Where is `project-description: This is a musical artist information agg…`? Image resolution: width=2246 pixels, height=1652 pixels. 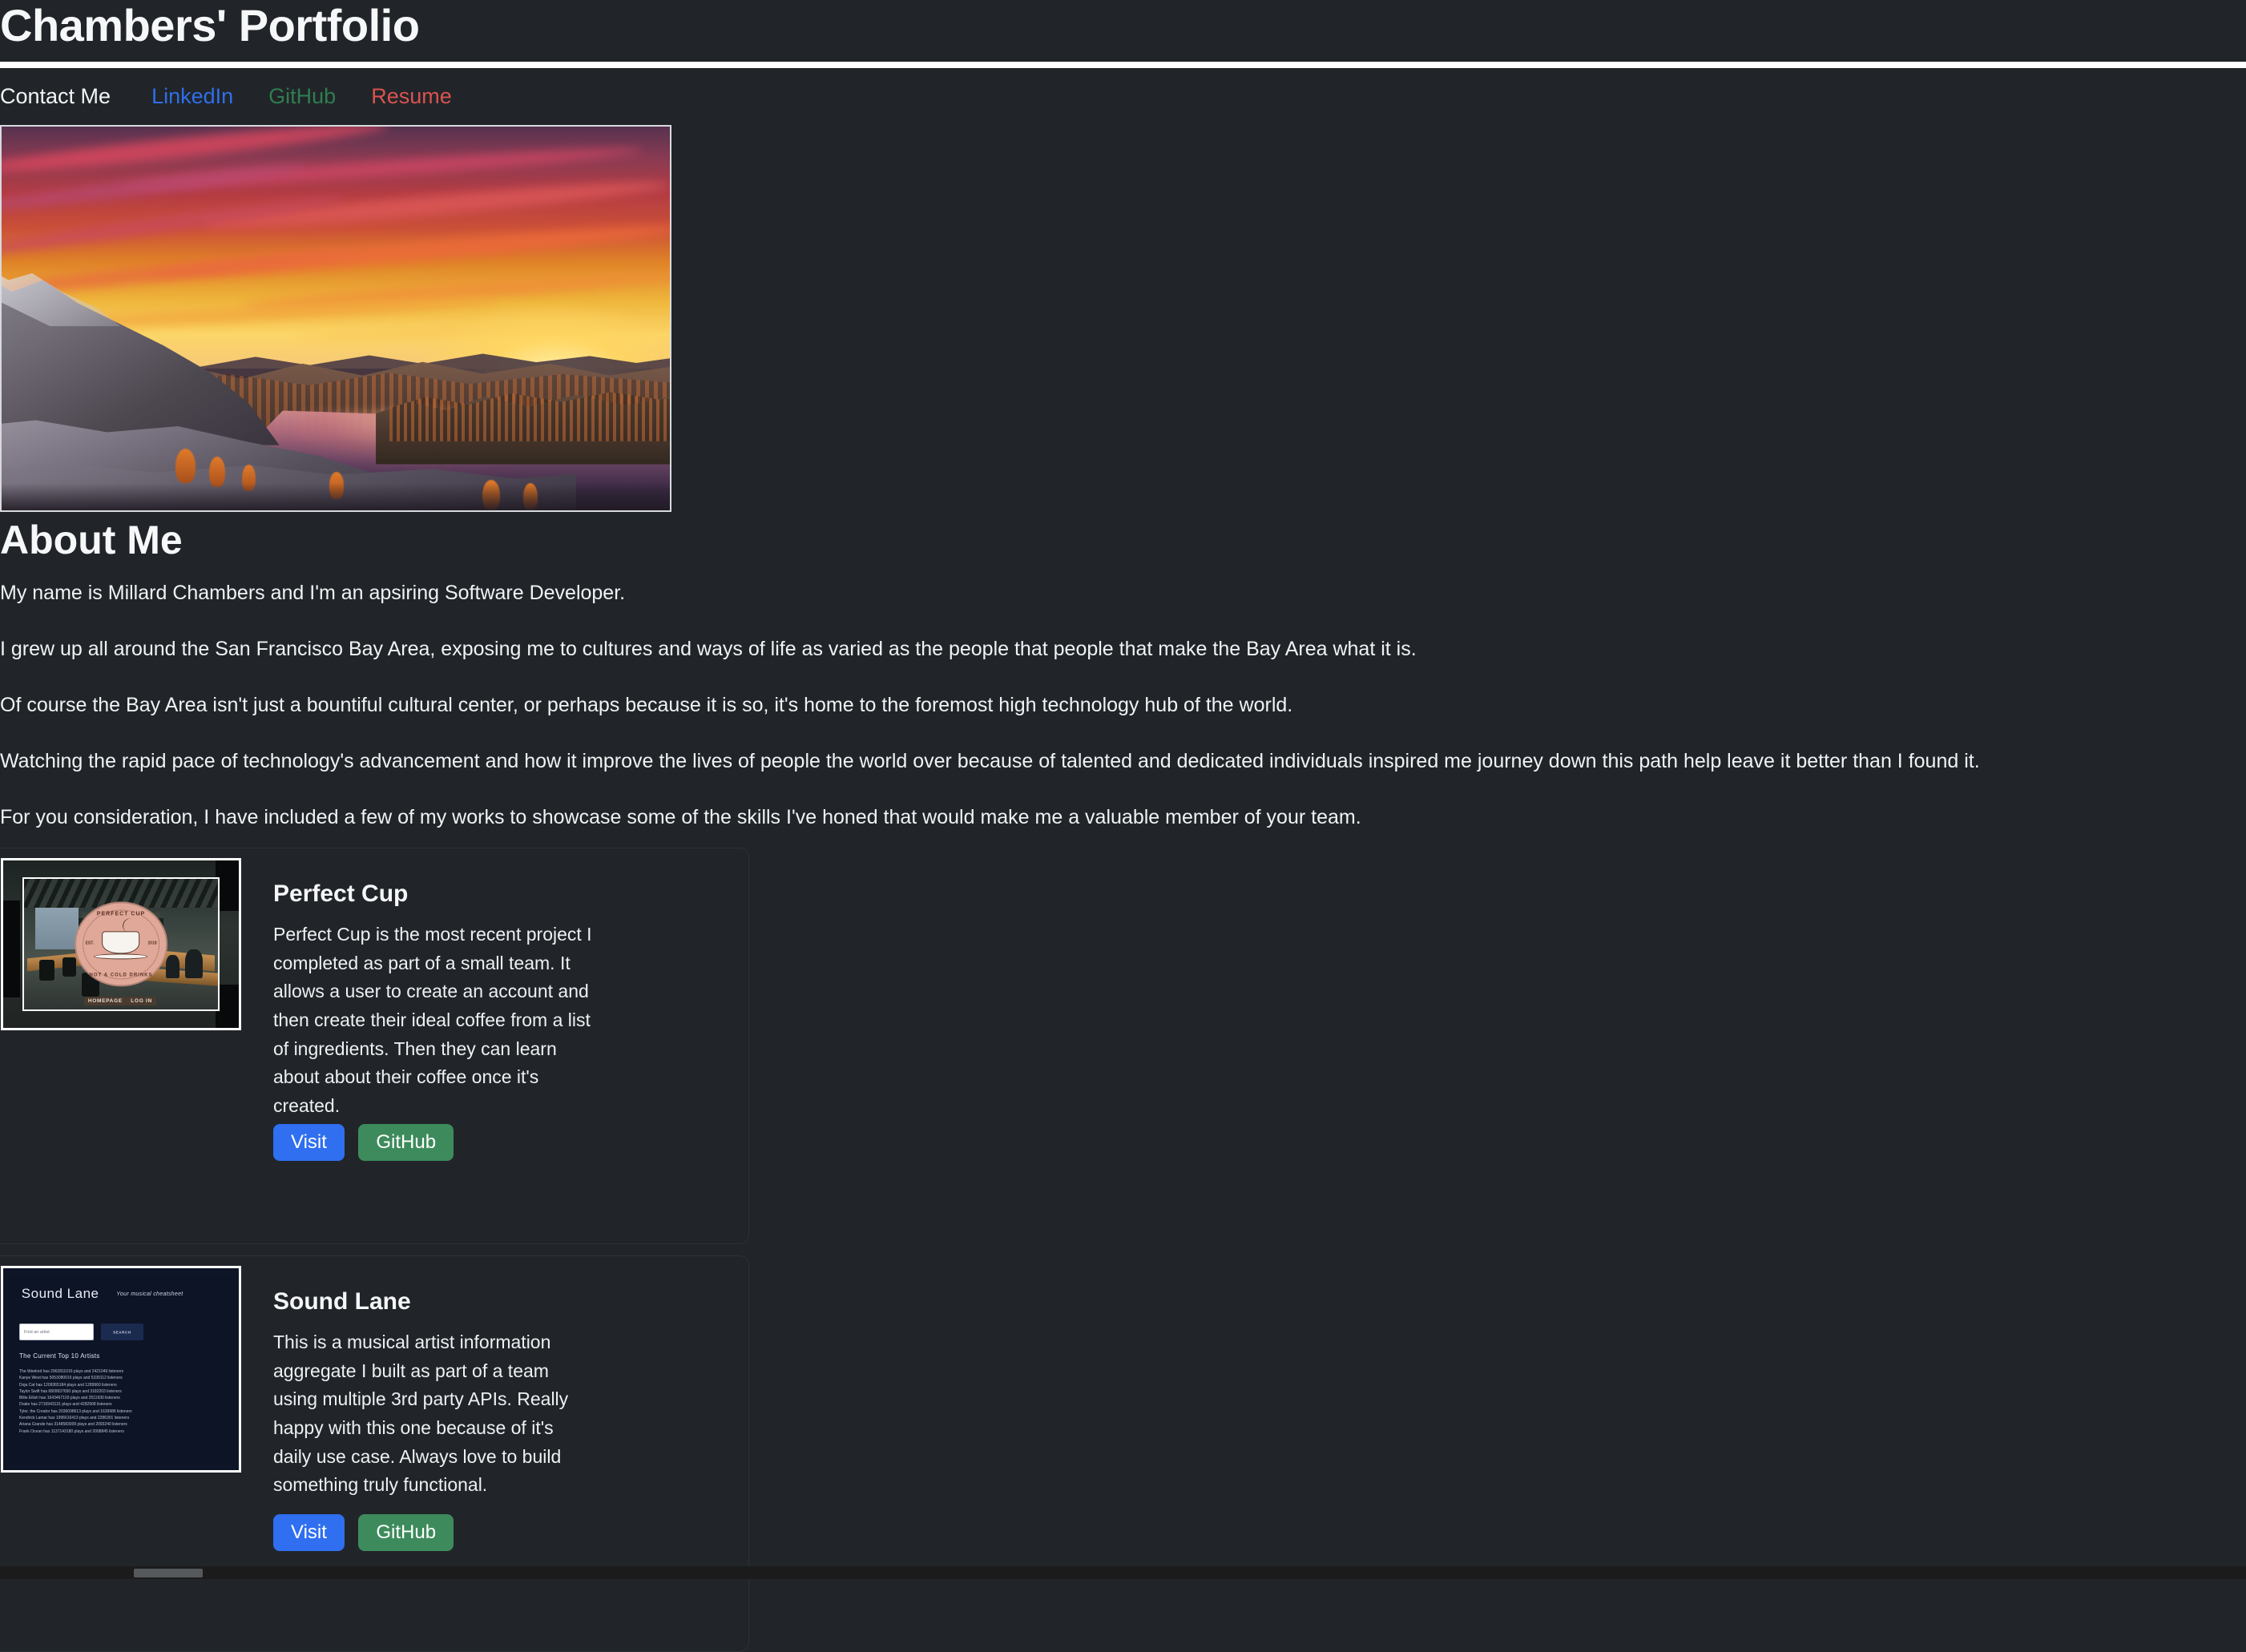 project-description: This is a musical artist information agg… is located at coordinates (421, 1414).